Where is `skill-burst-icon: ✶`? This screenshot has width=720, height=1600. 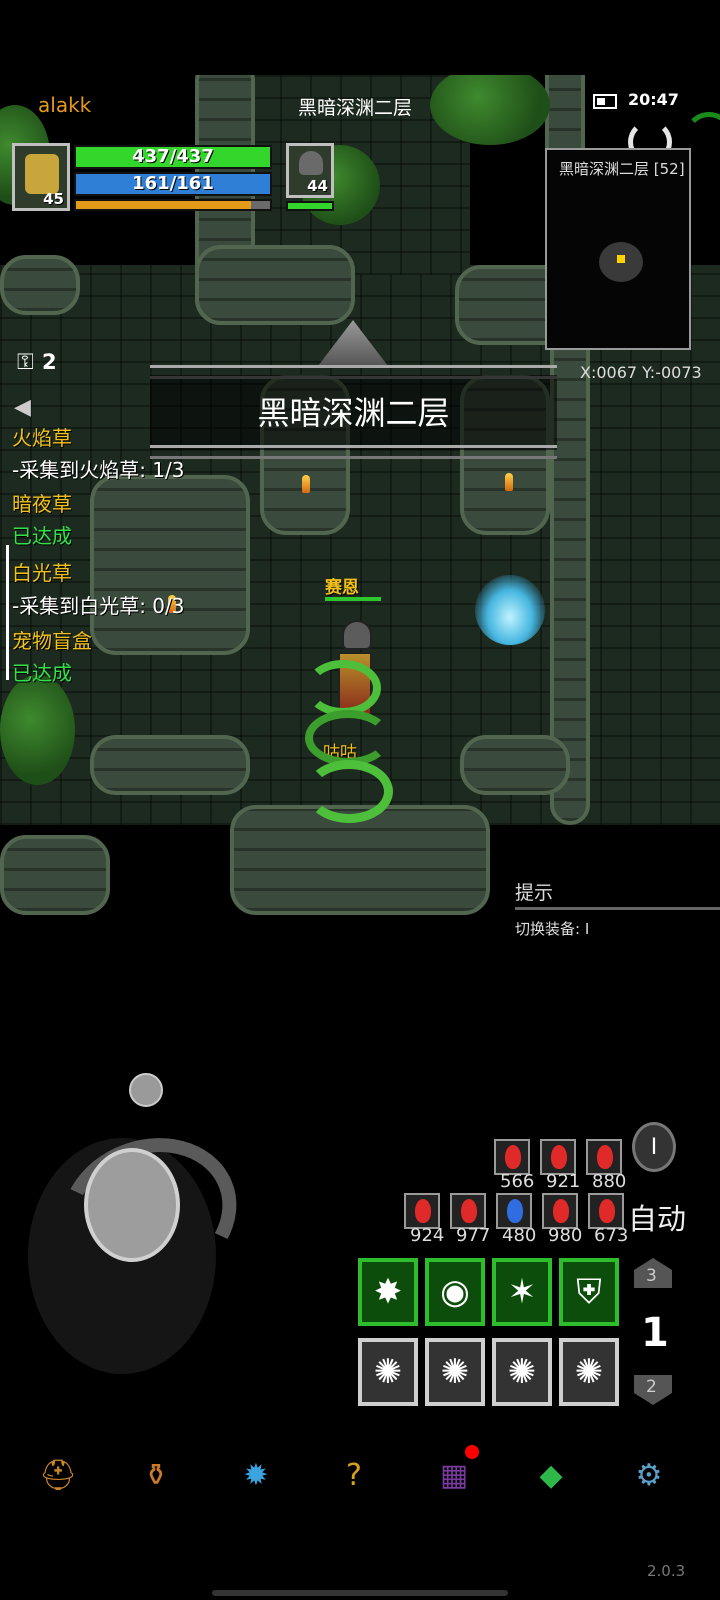
skill-burst-icon: ✶ is located at coordinates (522, 1292).